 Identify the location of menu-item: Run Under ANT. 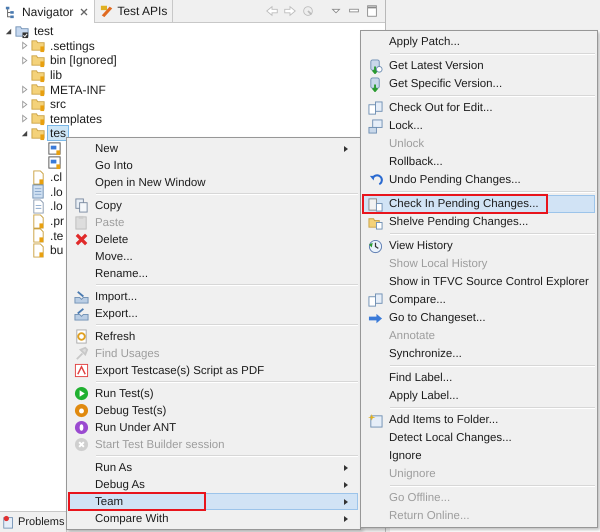
(213, 427).